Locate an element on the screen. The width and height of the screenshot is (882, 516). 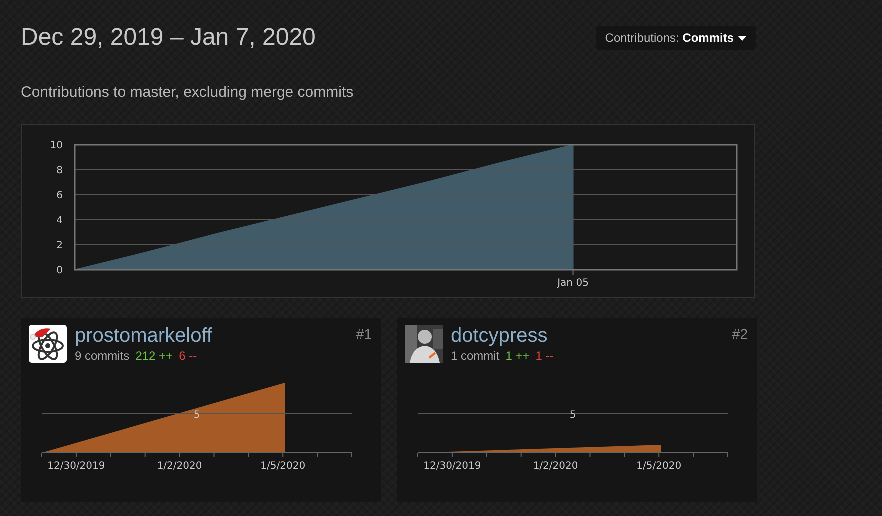
caret-icon is located at coordinates (742, 38).